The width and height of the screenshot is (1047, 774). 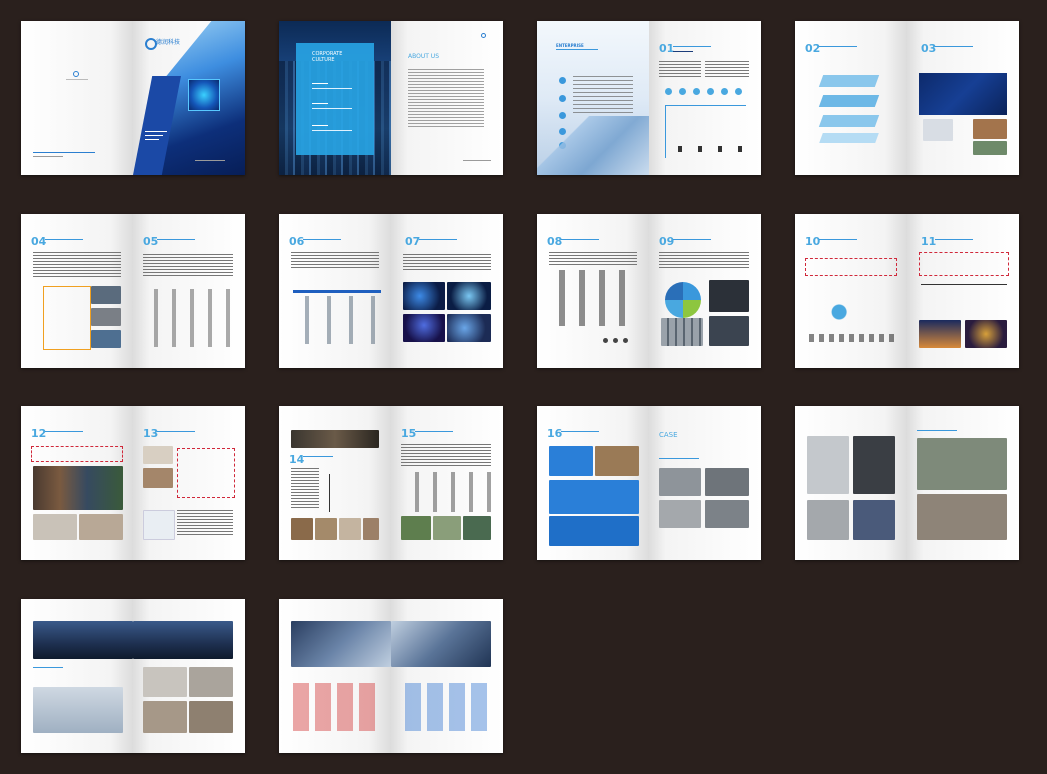 I want to click on partners-page-left, so click(x=335, y=676).